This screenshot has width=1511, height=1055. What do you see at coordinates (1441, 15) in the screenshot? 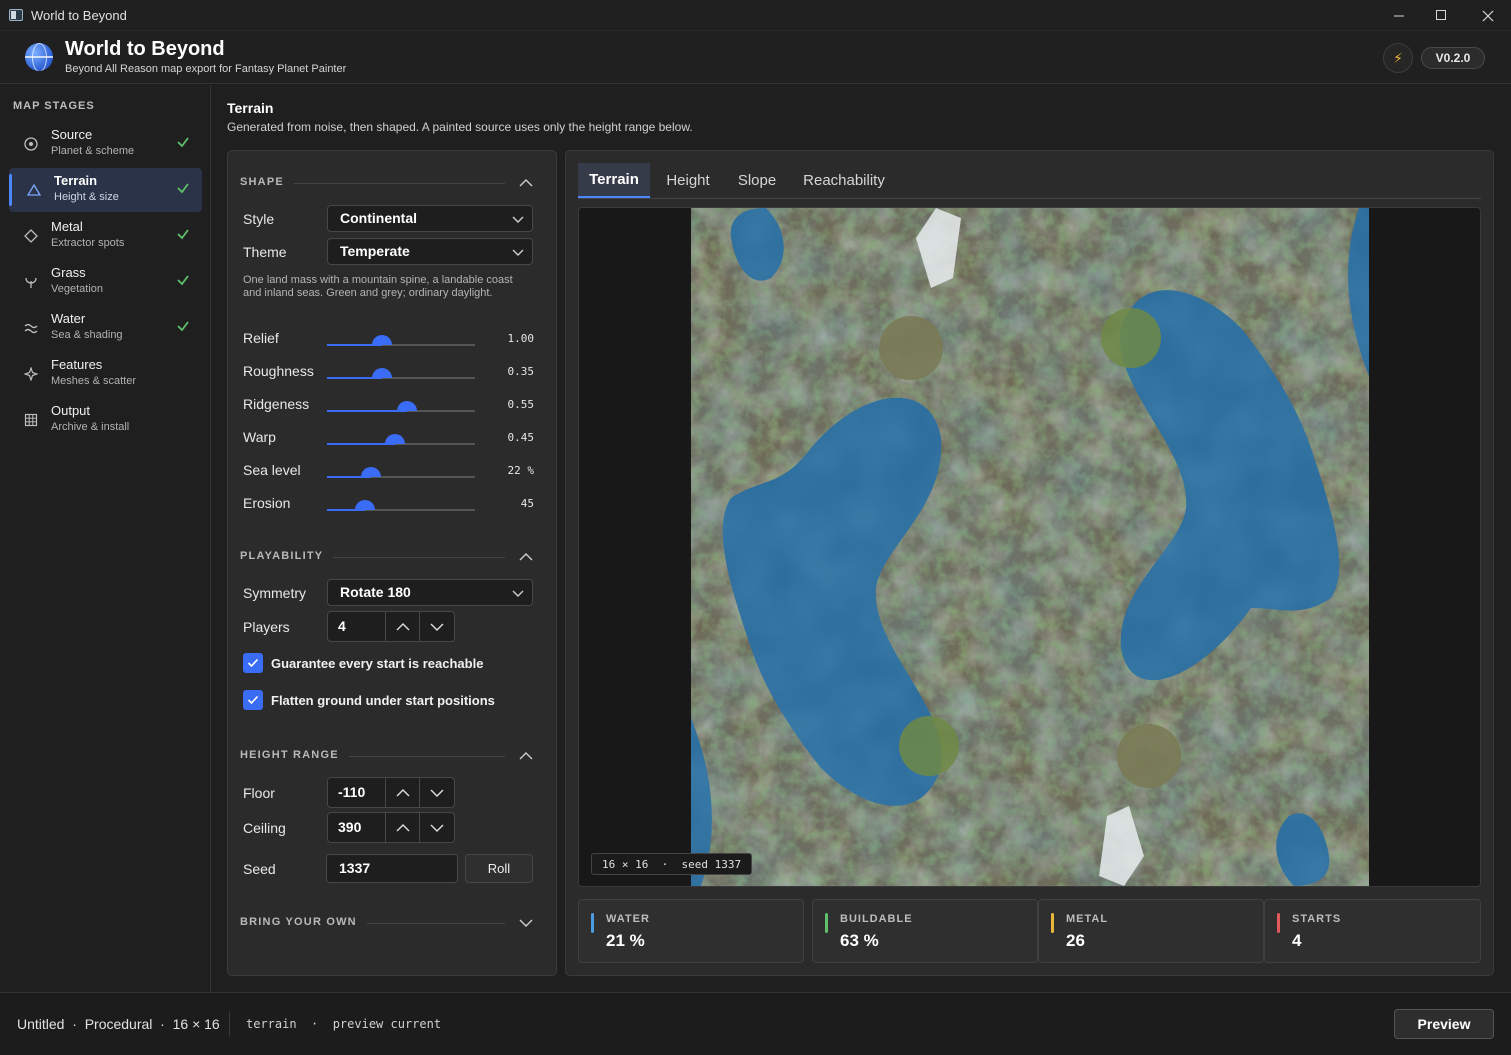
I see `maximize-button` at bounding box center [1441, 15].